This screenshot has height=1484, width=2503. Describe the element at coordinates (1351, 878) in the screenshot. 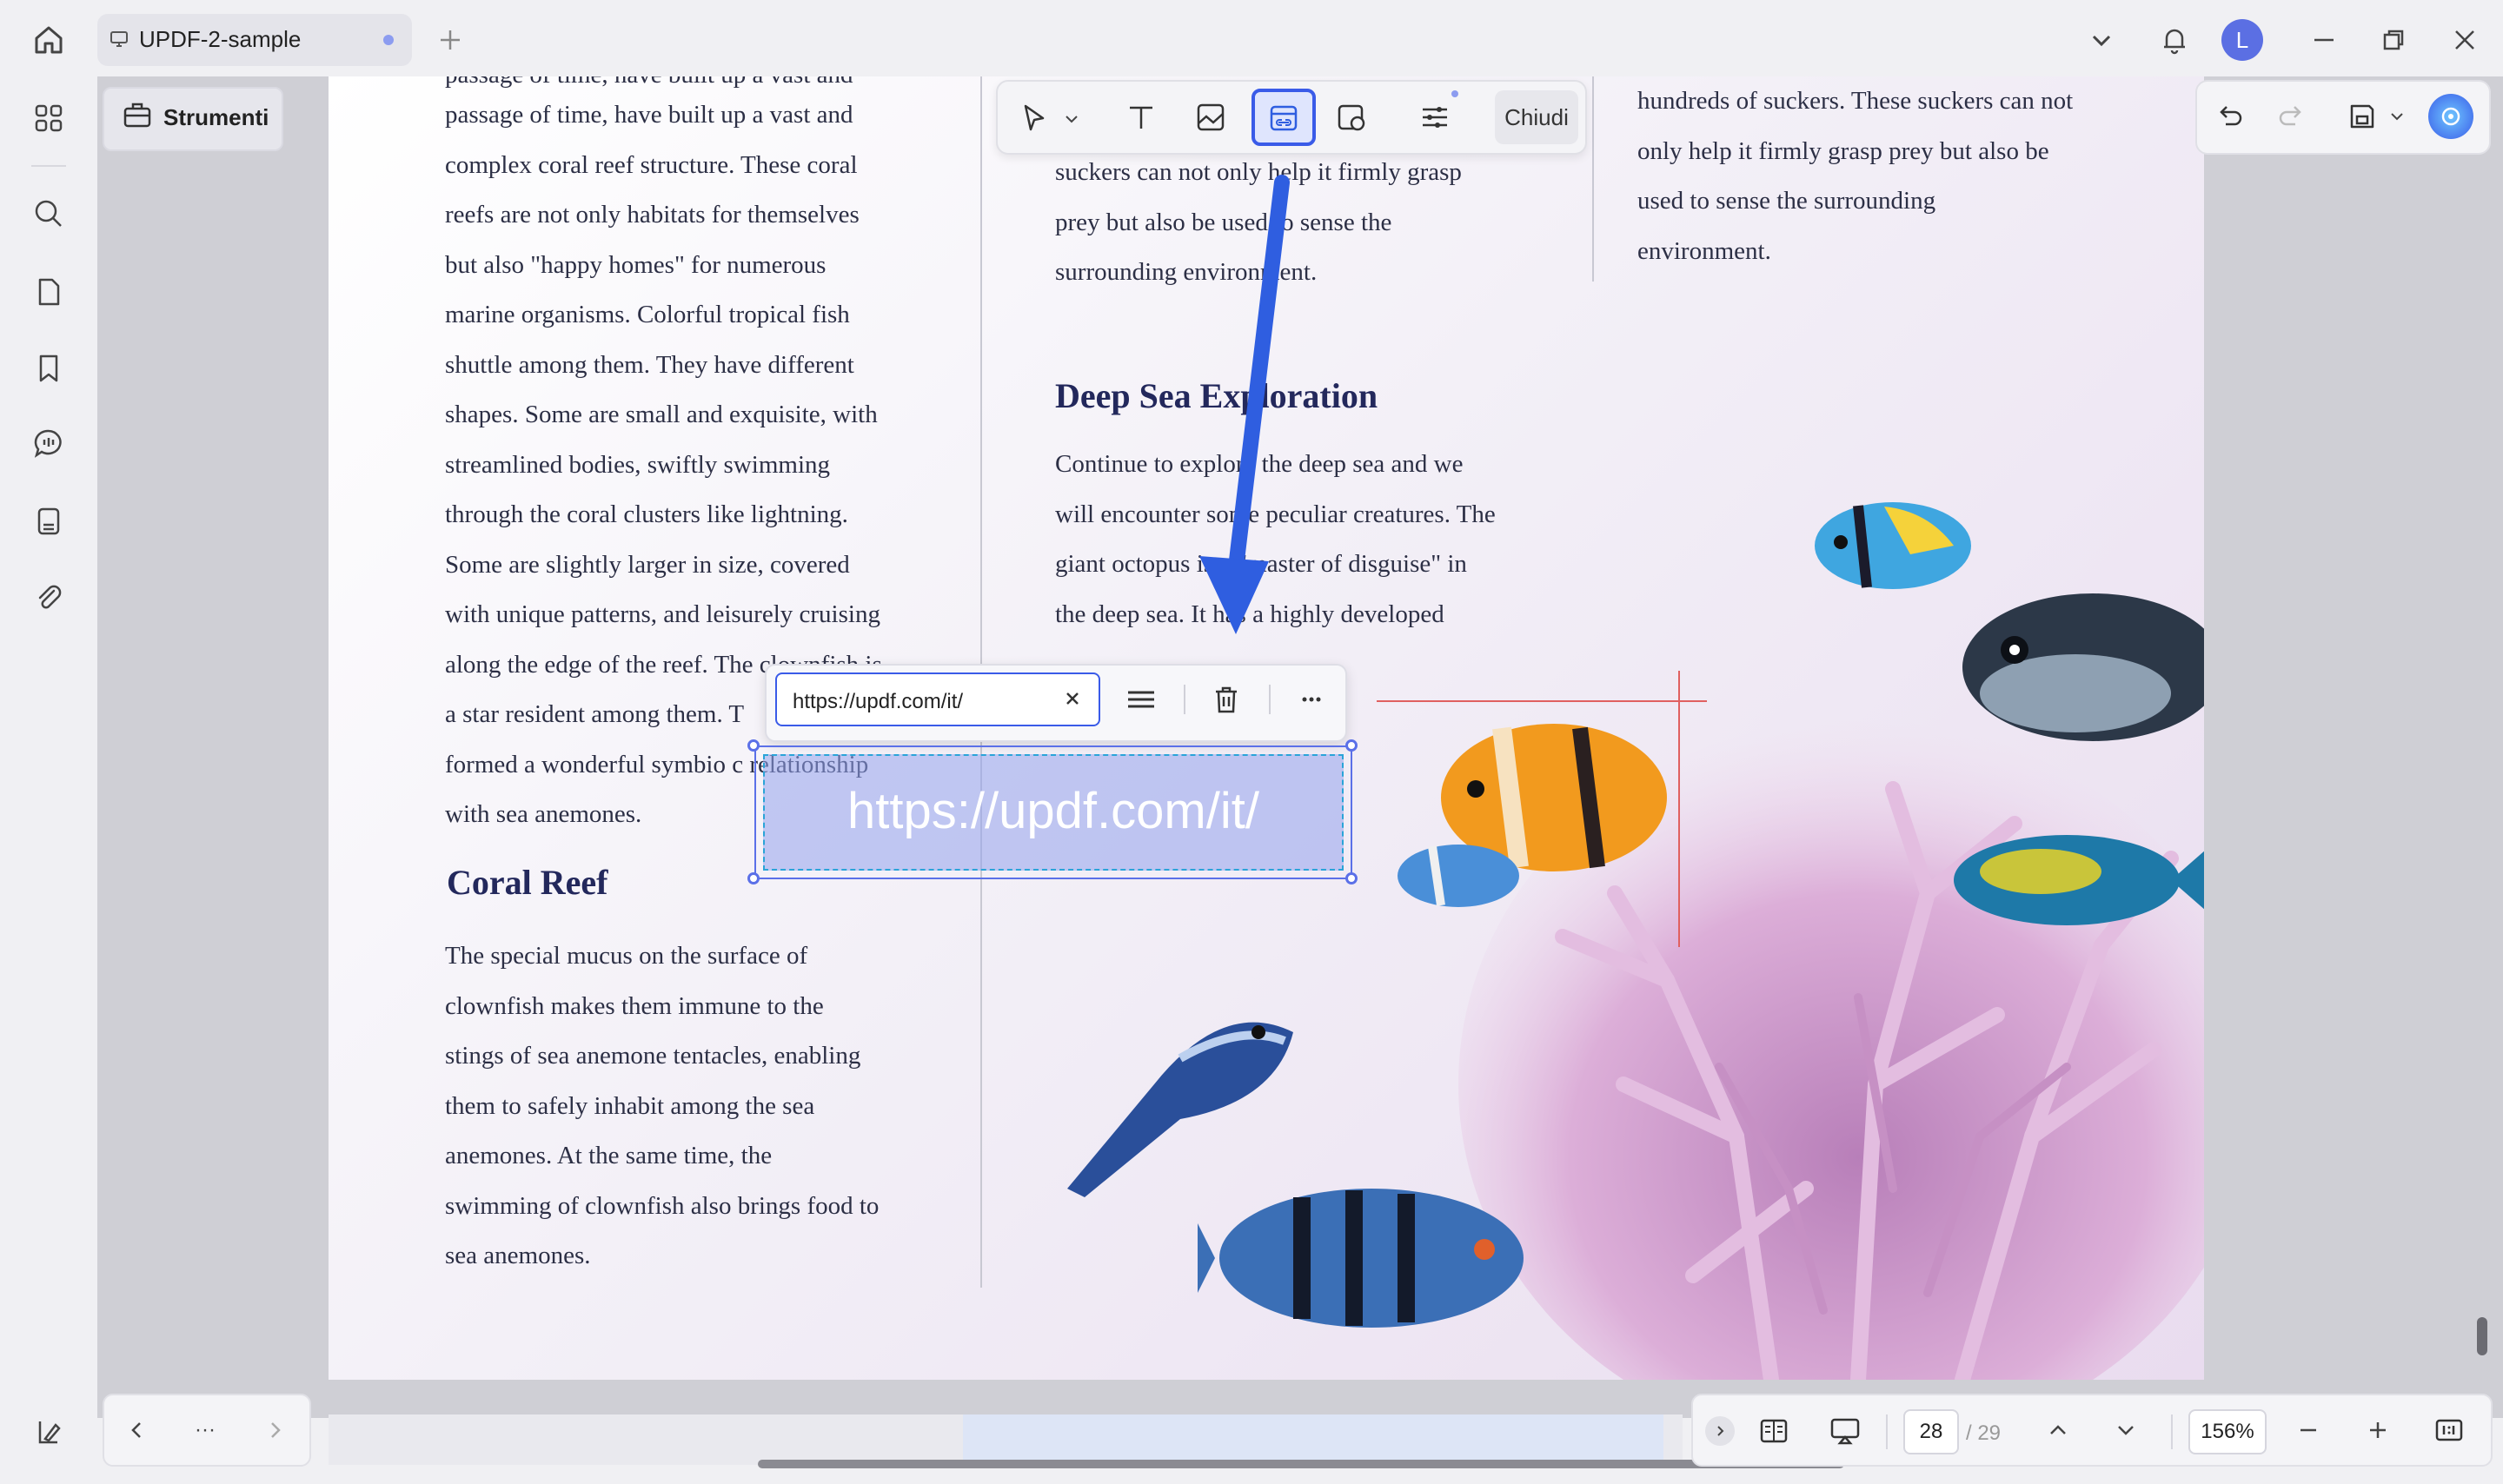

I see `resize-handle-bottom-right` at that location.